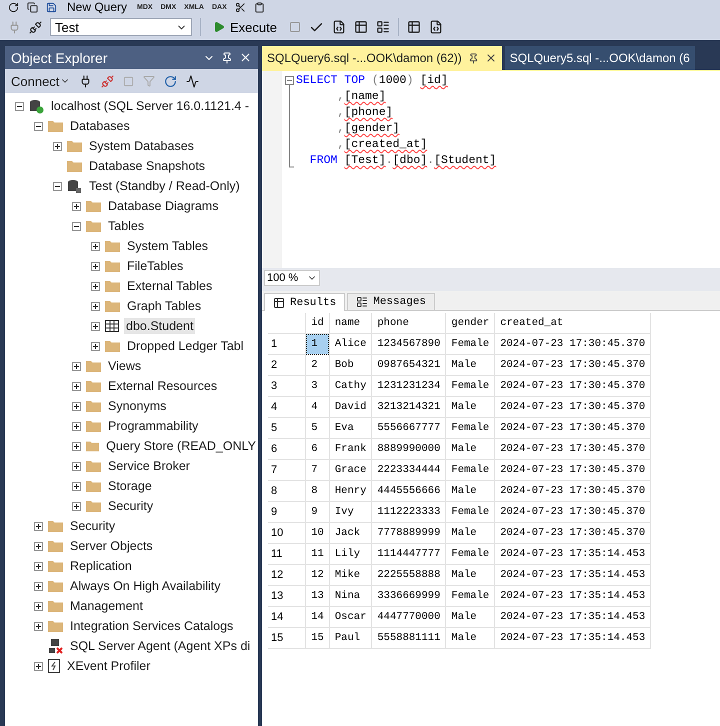 This screenshot has height=726, width=720. What do you see at coordinates (160, 326) in the screenshot?
I see `tree-item: dbo.Student` at bounding box center [160, 326].